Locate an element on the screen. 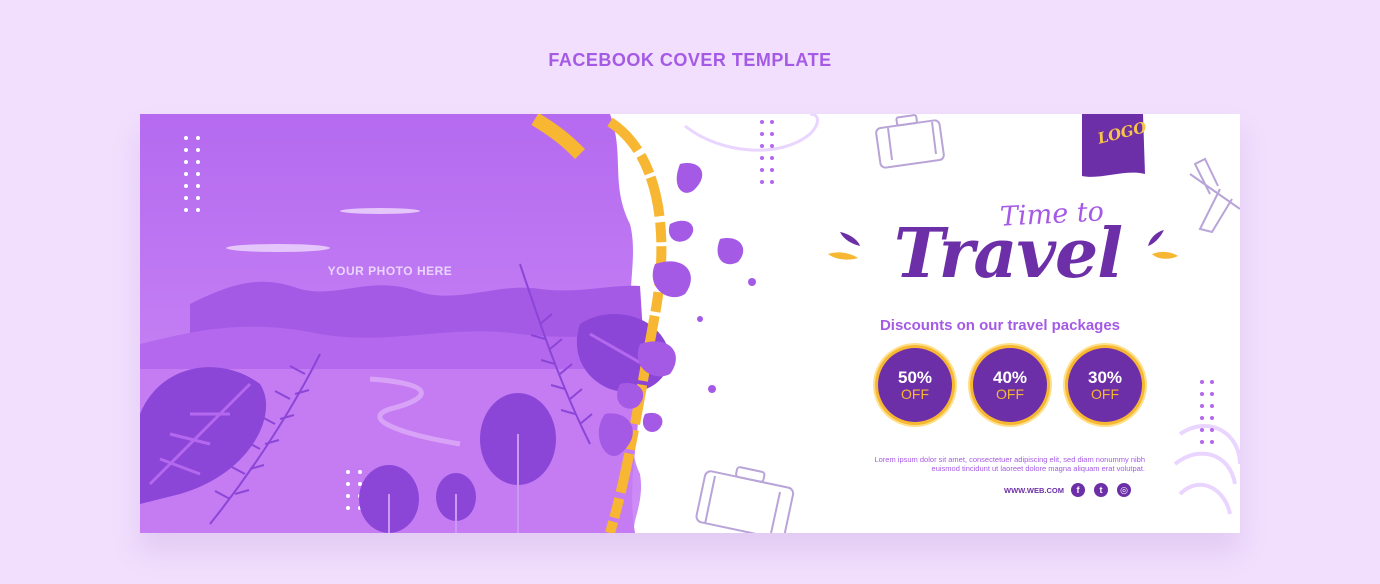 Image resolution: width=1380 pixels, height=584 pixels. photo-placeholder-label: YOUR PHOTO HERE is located at coordinates (390, 271).